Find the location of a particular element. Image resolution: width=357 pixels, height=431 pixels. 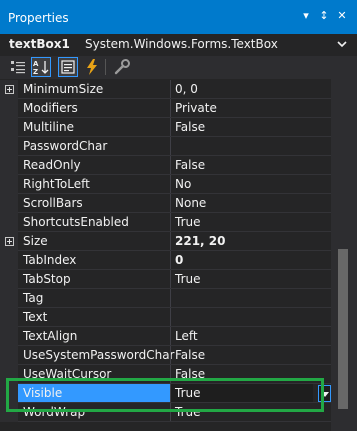

property-row-textalign: TextAlign Left is located at coordinates (165, 336).